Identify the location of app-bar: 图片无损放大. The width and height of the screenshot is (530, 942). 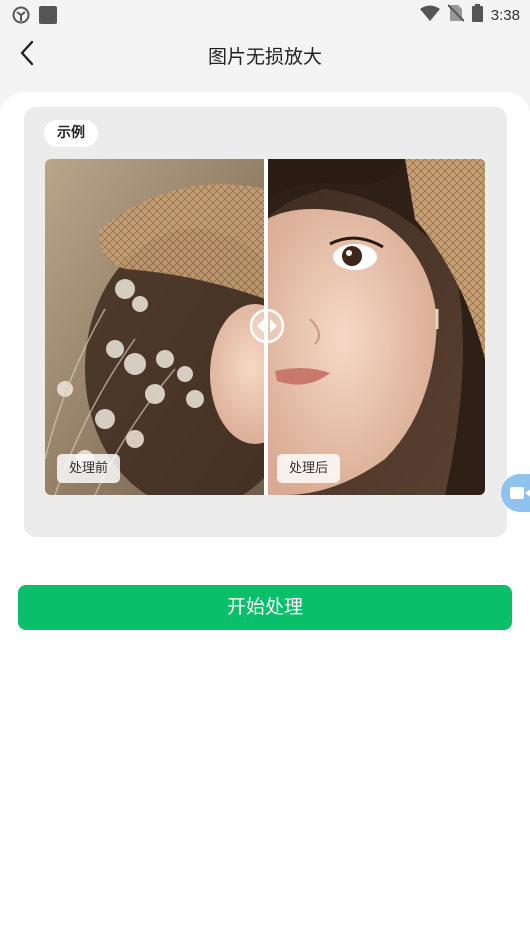
(265, 55).